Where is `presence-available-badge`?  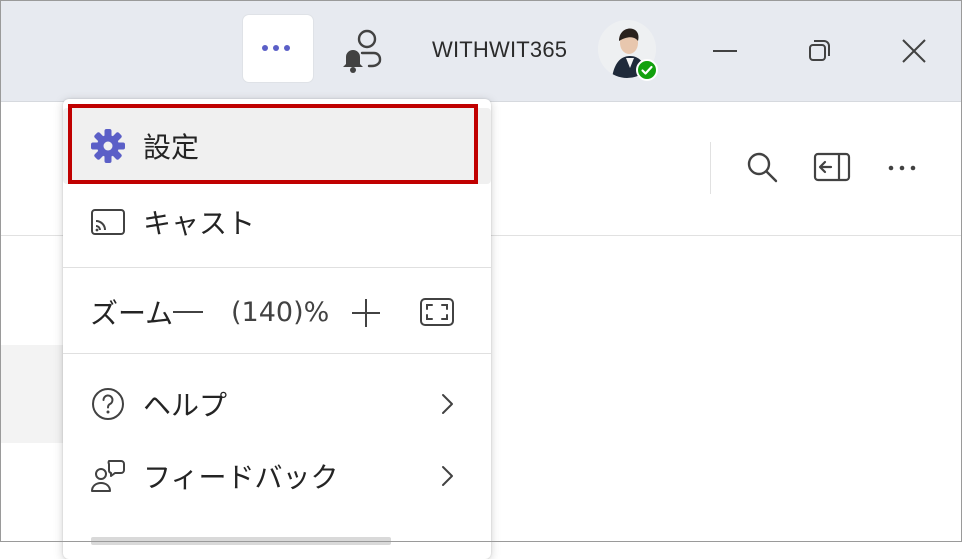
presence-available-badge is located at coordinates (647, 70).